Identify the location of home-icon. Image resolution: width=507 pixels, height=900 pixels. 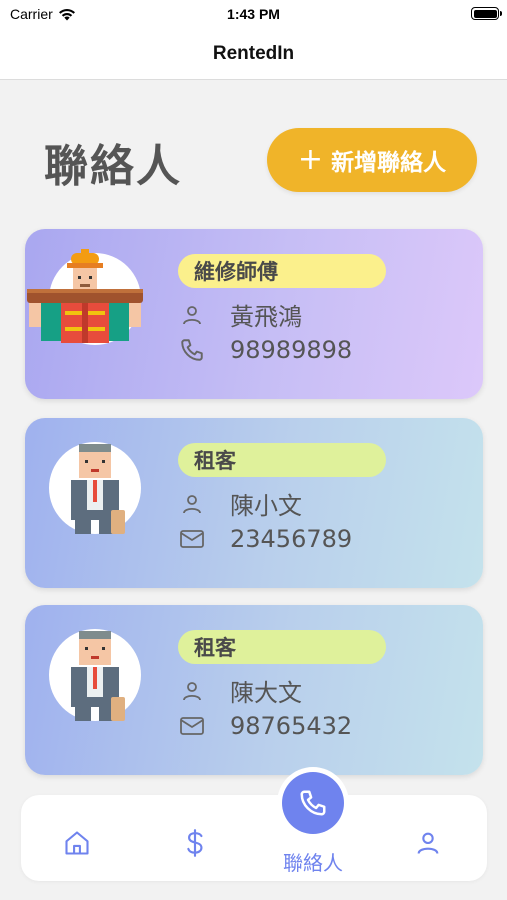
(77, 843).